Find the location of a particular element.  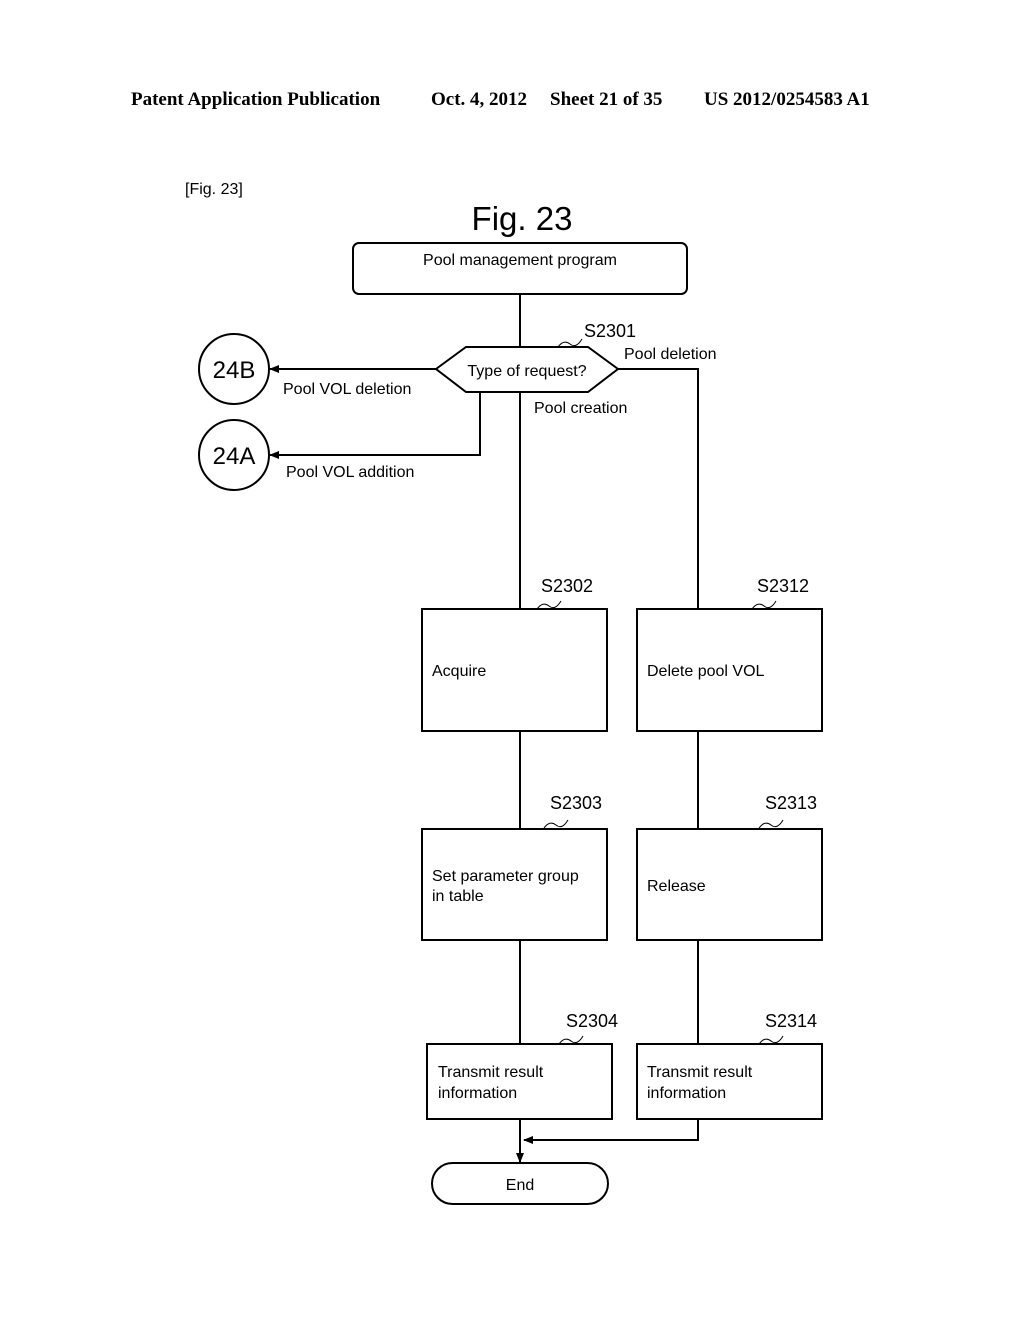

step-label-s2304: S2304 is located at coordinates (592, 1021).